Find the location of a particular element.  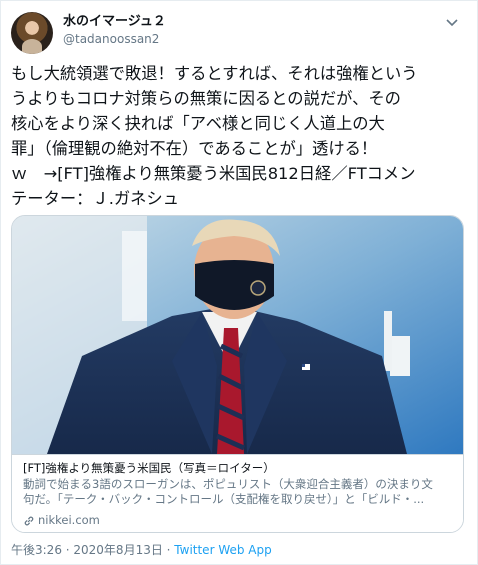

link-icon is located at coordinates (29, 520).